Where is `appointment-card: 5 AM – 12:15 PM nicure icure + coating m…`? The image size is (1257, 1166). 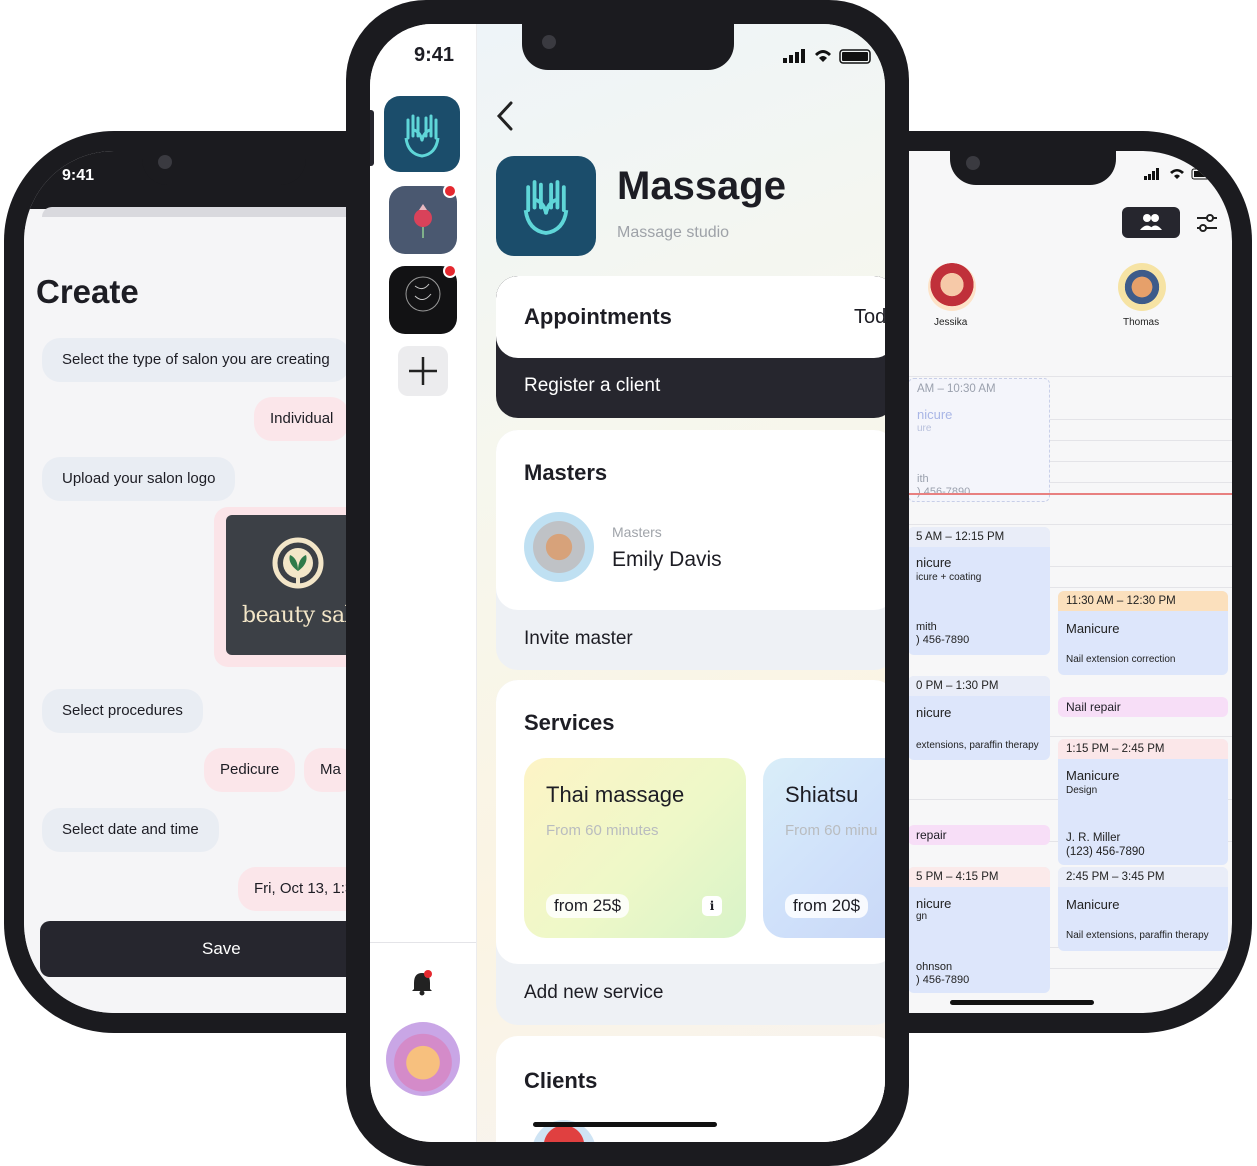 appointment-card: 5 AM – 12:15 PM nicure icure + coating m… is located at coordinates (979, 591).